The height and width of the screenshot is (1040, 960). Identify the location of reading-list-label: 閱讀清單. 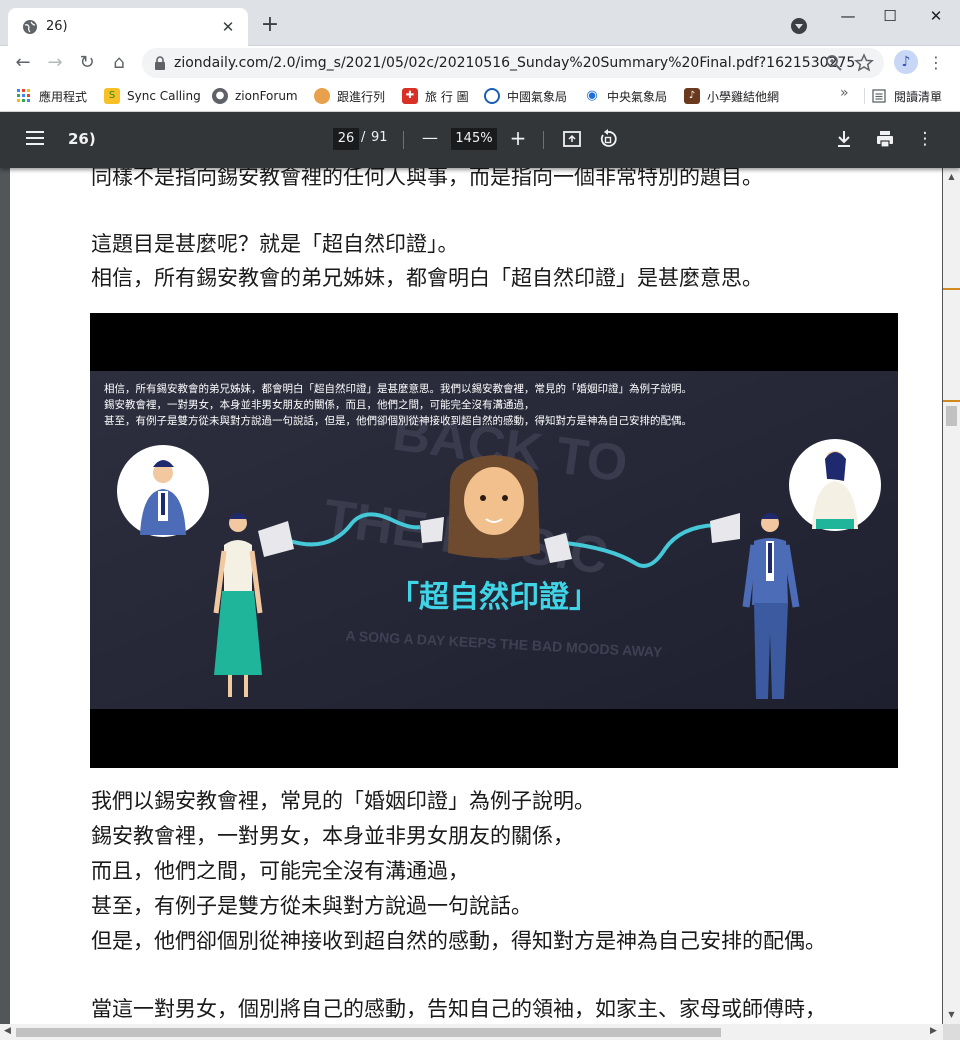
(918, 96).